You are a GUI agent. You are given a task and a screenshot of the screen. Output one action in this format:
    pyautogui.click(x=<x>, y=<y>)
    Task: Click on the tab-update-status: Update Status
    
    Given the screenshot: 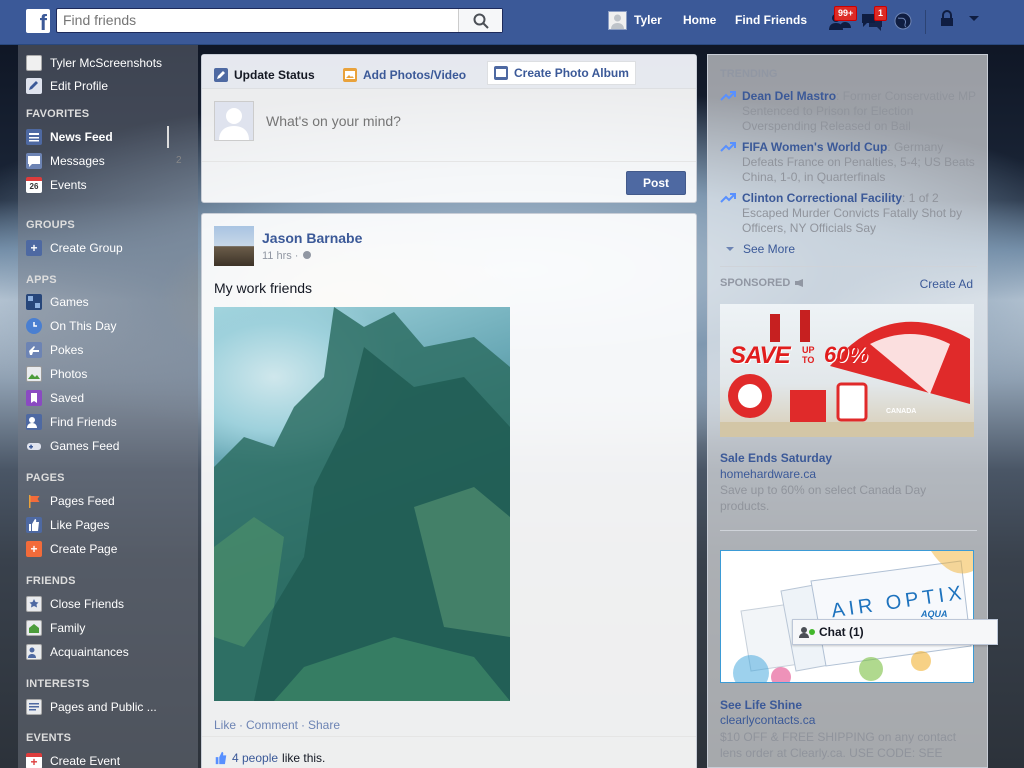 What is the action you would take?
    pyautogui.click(x=264, y=75)
    